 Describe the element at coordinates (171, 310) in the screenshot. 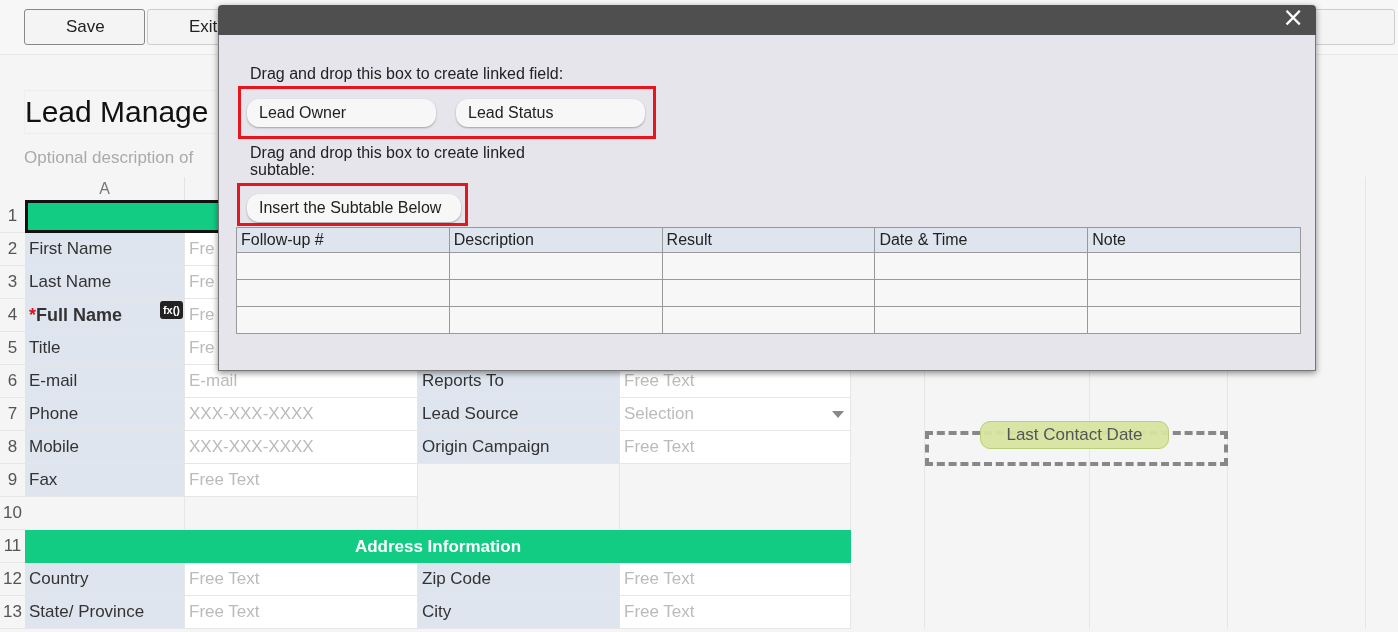

I see `formula-badge: fx()` at that location.